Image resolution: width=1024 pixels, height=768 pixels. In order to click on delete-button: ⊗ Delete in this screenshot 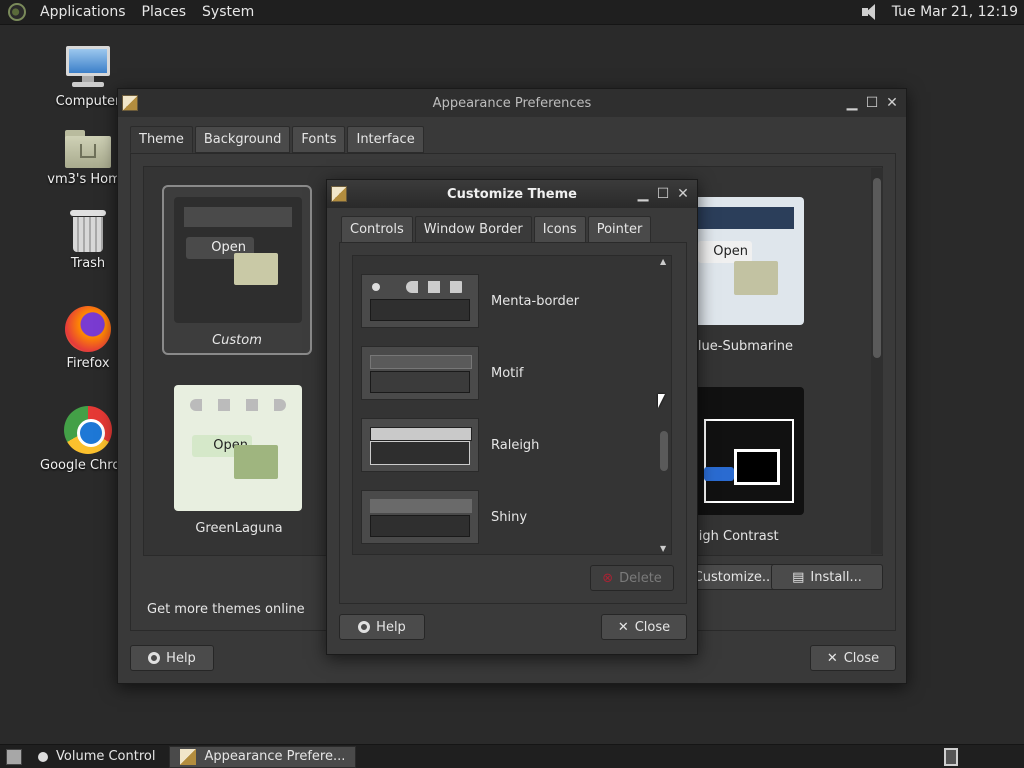, I will do `click(632, 578)`.